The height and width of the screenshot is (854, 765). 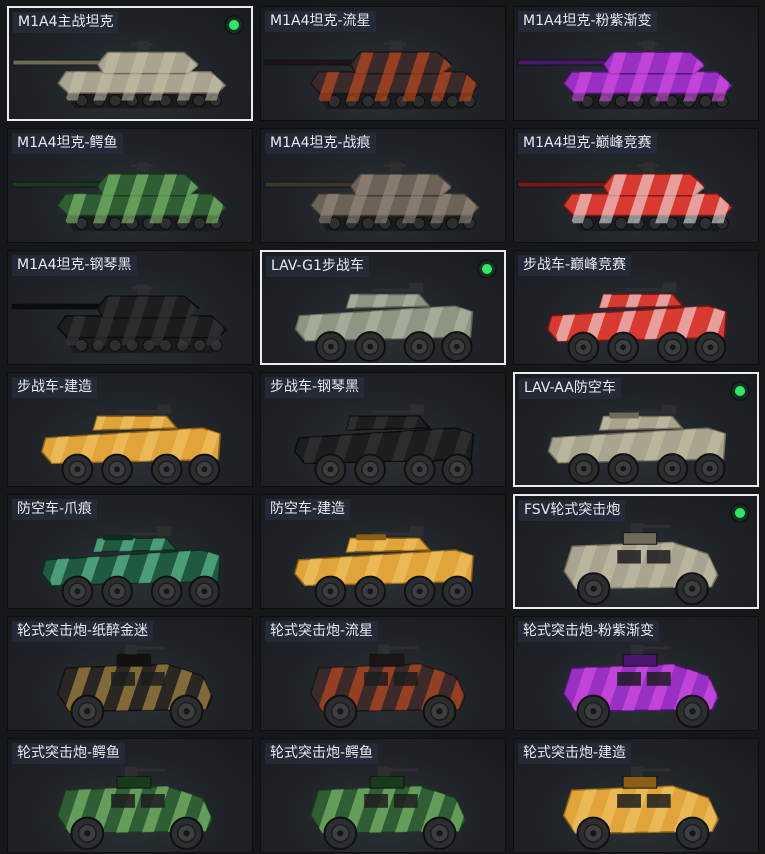 I want to click on skin-name-label: M1A4坦克-鳄鱼, so click(x=67, y=143).